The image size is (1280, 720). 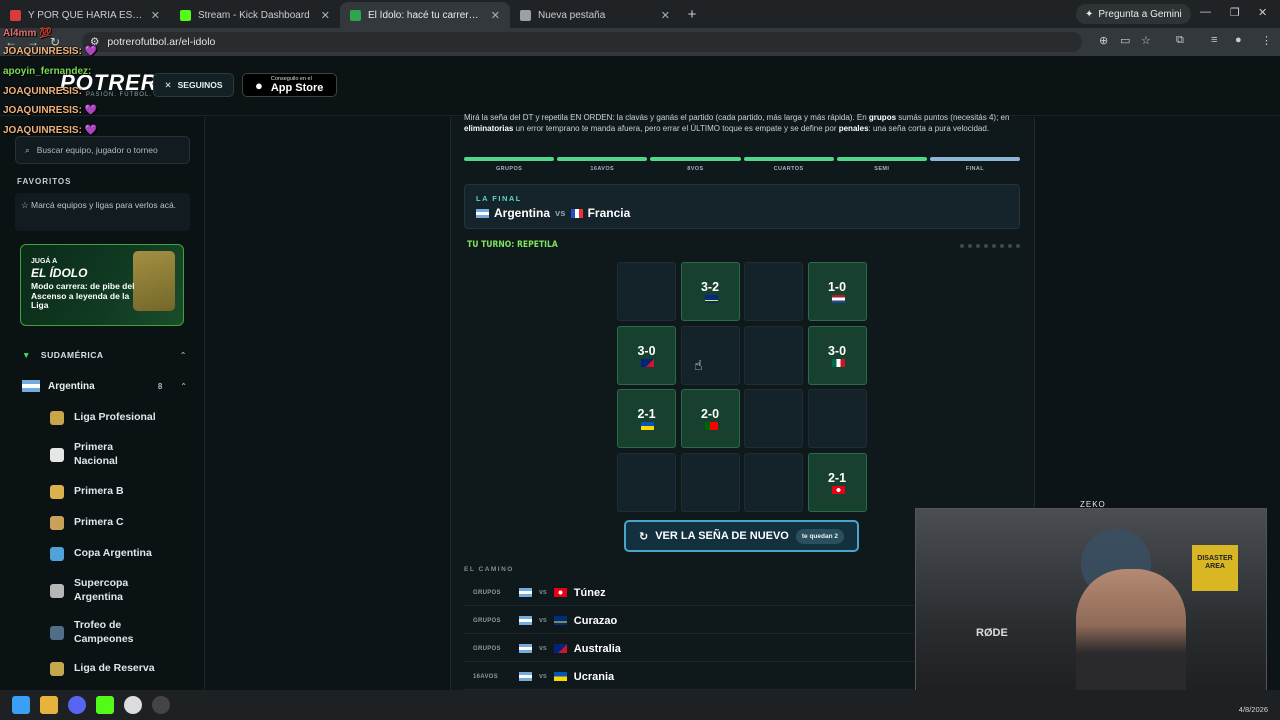 I want to click on extensions-icon: ⧉, so click(x=1180, y=40).